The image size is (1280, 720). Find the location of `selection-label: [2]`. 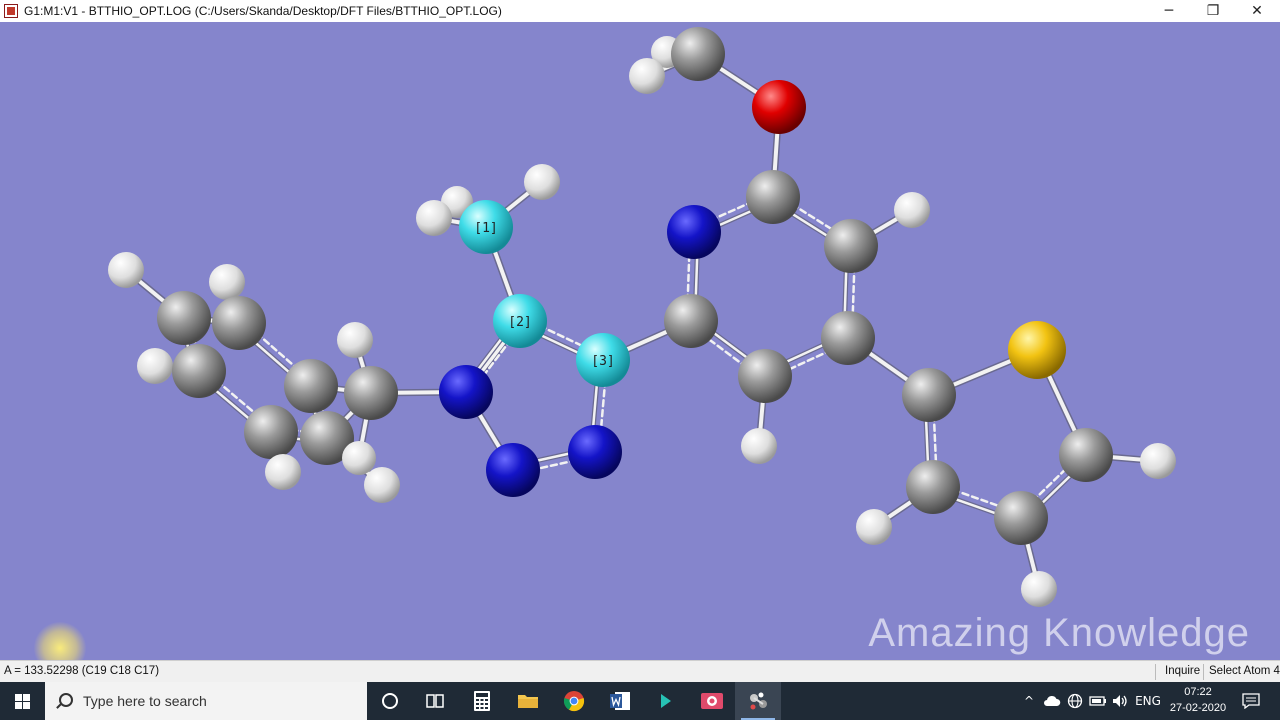

selection-label: [2] is located at coordinates (519, 322).